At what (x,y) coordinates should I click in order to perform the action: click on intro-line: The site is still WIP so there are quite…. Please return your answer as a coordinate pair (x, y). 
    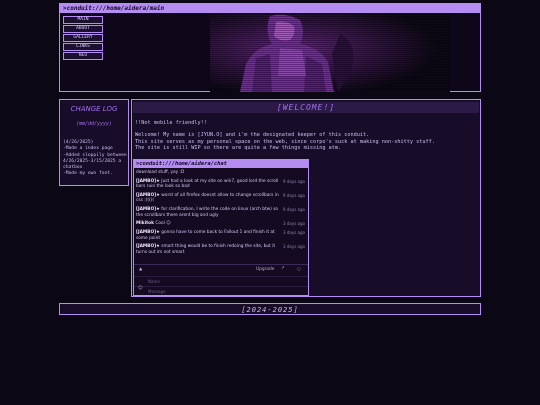
    Looking at the image, I should click on (238, 148).